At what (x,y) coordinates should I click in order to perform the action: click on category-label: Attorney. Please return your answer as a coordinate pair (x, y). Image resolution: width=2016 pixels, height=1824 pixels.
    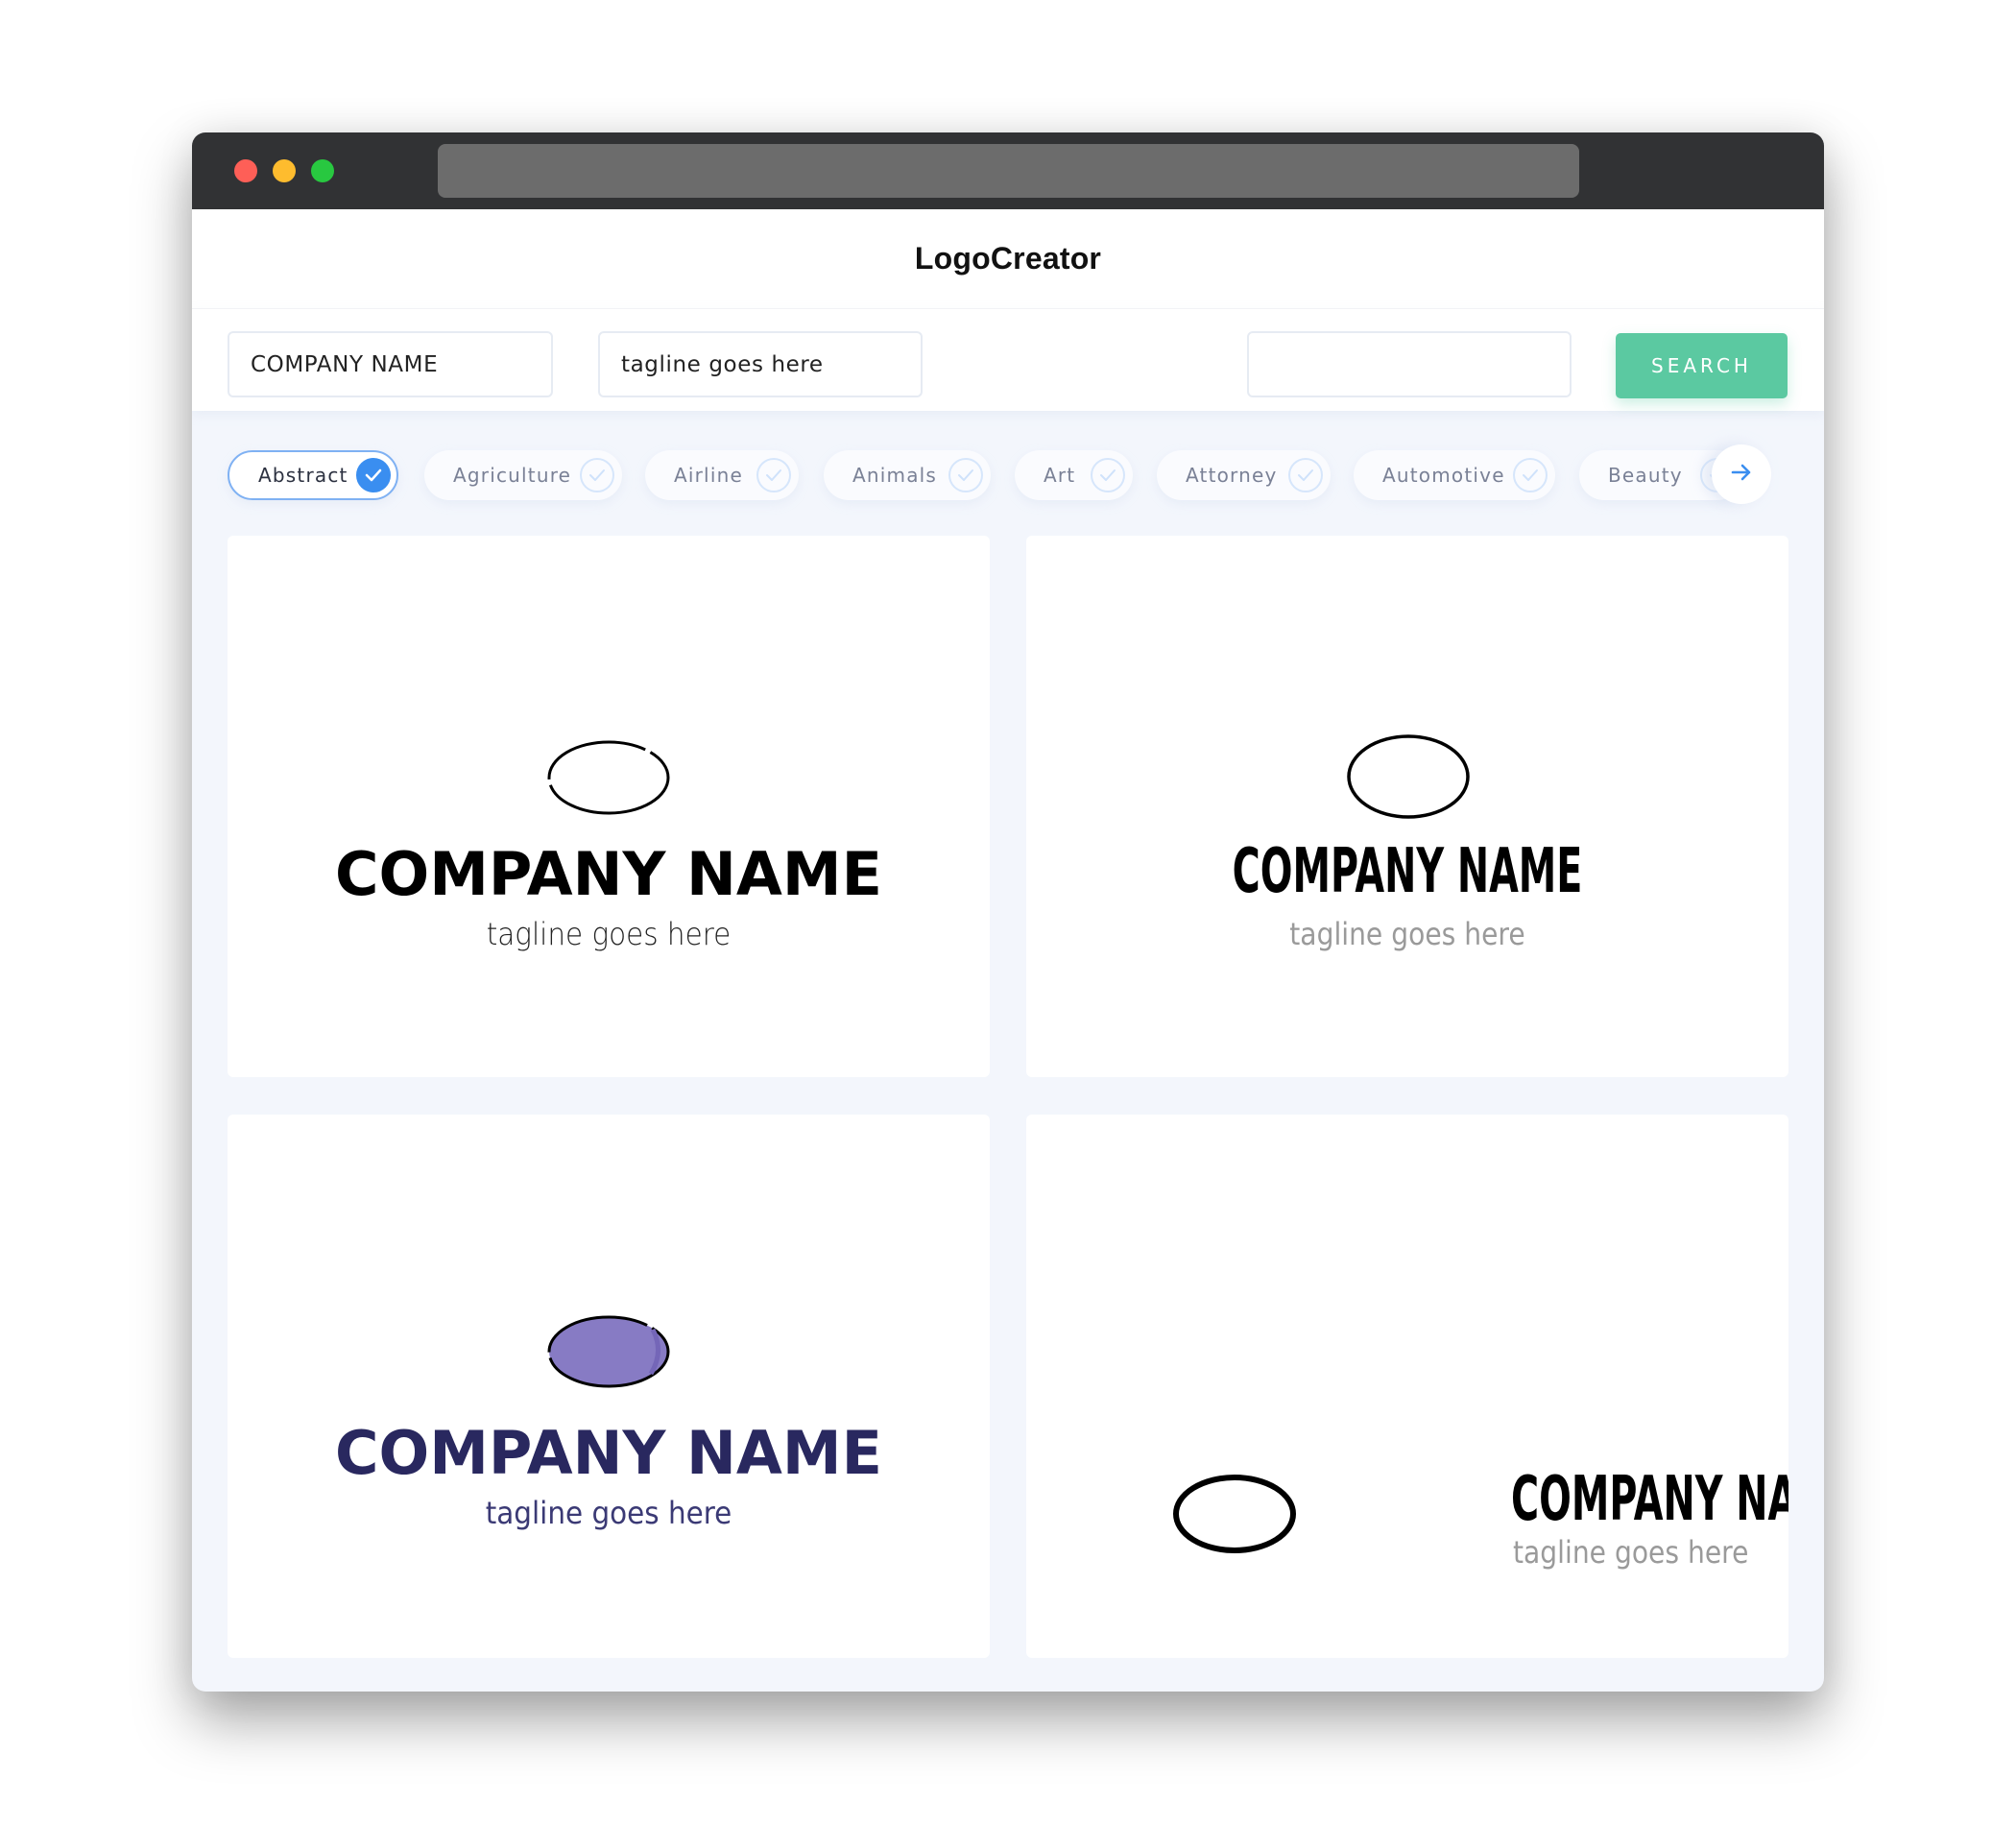
    Looking at the image, I should click on (1232, 476).